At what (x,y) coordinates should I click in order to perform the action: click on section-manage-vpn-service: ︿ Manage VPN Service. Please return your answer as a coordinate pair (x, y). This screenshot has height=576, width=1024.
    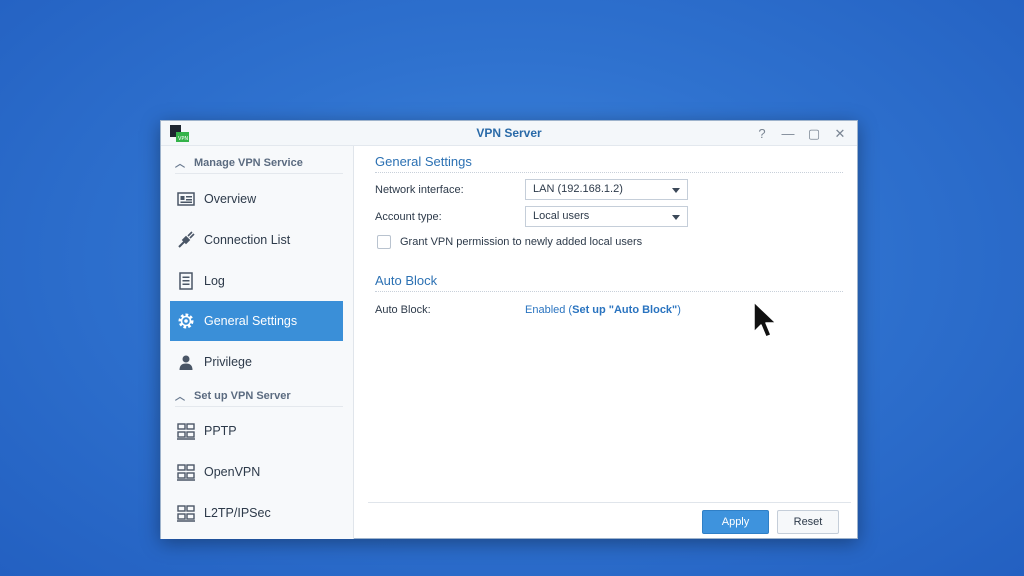
    Looking at the image, I should click on (259, 163).